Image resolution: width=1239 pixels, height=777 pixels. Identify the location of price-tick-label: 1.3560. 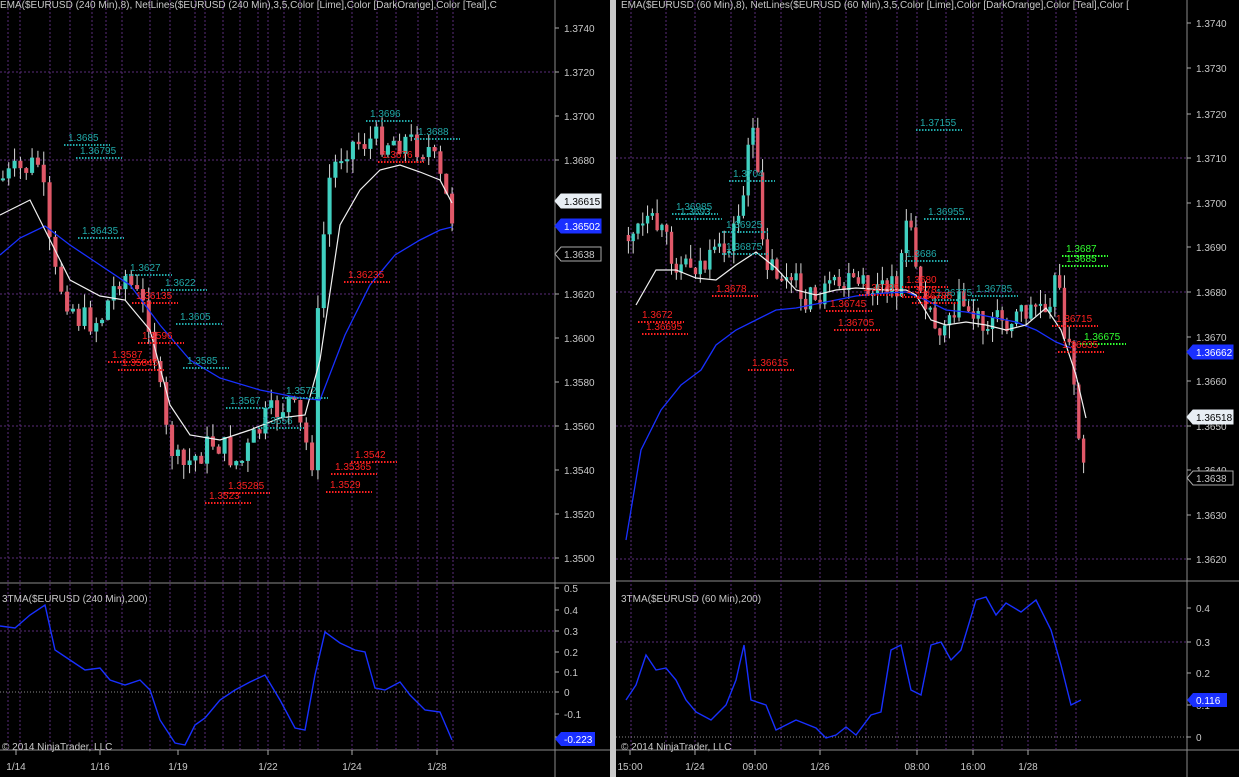
(579, 427).